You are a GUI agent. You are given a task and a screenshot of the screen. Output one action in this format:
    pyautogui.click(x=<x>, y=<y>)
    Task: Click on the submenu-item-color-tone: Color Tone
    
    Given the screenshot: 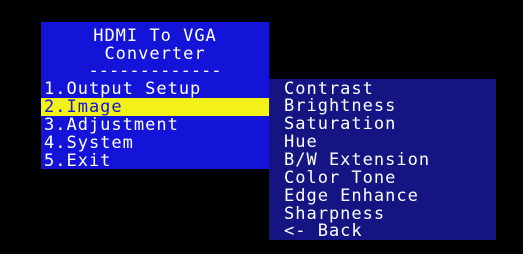 What is the action you would take?
    pyautogui.click(x=340, y=178)
    